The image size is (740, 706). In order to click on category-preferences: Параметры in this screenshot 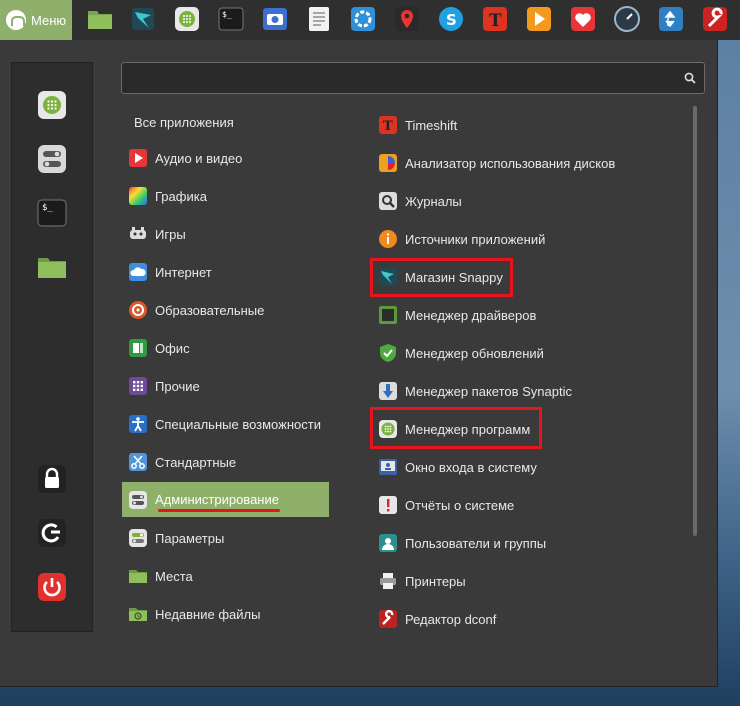, I will do `click(228, 538)`.